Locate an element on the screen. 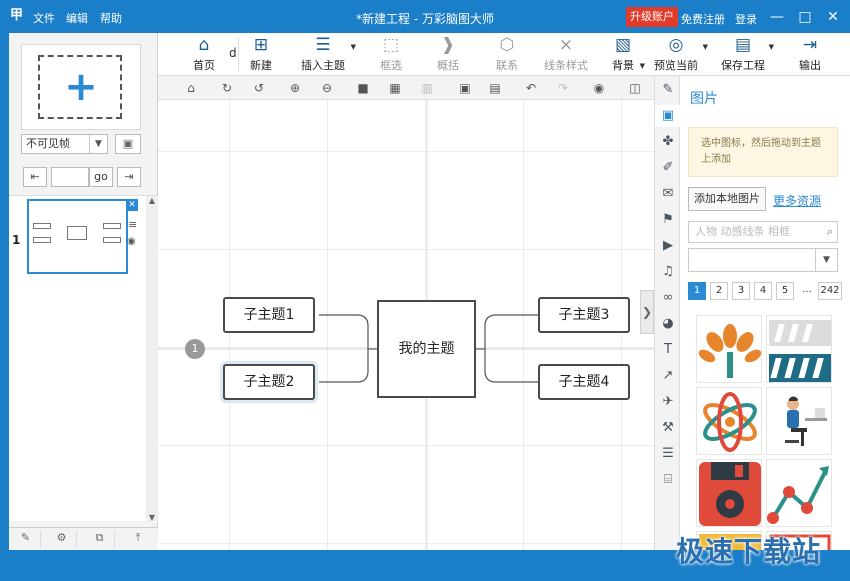 The height and width of the screenshot is (581, 850). drag-hint: 选中图标，然后拖动到主题上添加 is located at coordinates (763, 152).